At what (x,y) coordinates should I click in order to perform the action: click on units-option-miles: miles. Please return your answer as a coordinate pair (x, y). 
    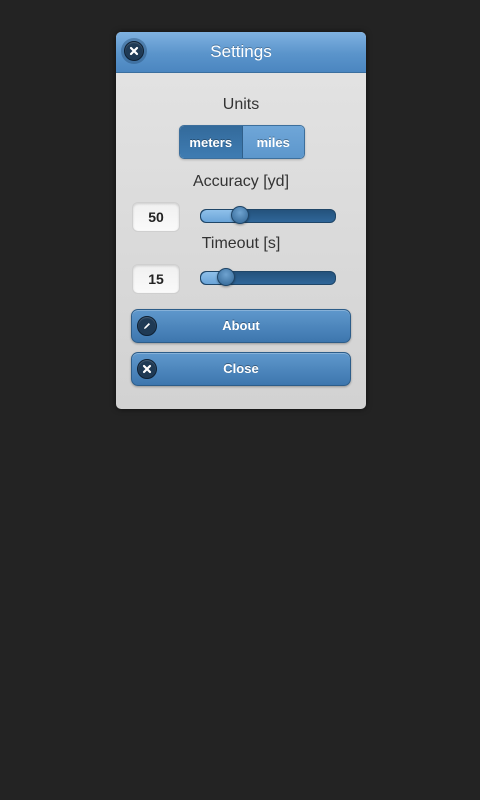
    Looking at the image, I should click on (273, 142).